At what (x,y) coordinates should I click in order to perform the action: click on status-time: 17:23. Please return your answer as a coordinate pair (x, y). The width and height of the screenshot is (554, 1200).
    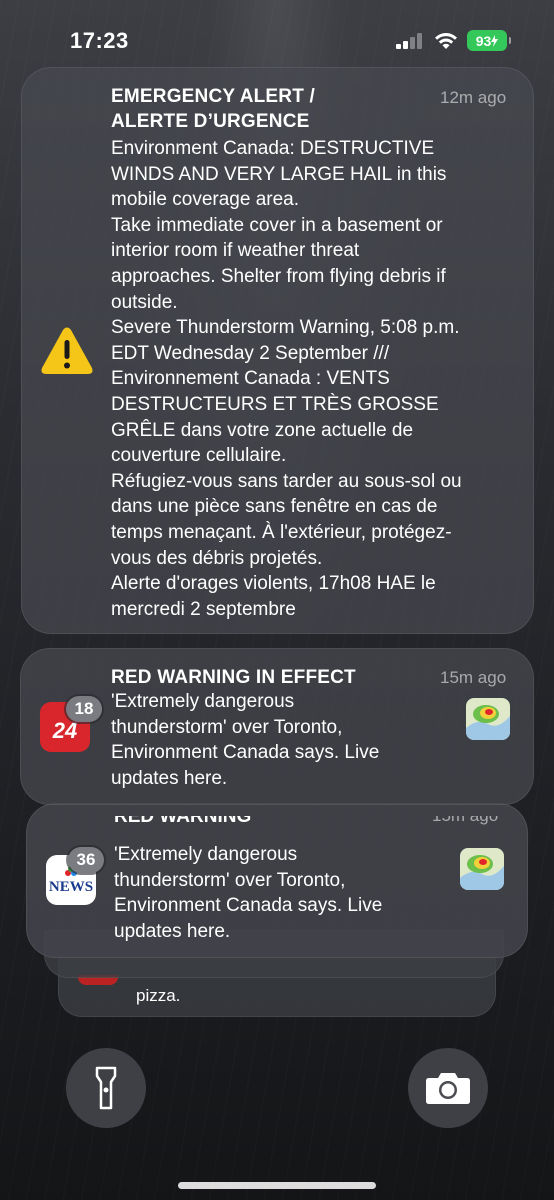
    Looking at the image, I should click on (99, 40).